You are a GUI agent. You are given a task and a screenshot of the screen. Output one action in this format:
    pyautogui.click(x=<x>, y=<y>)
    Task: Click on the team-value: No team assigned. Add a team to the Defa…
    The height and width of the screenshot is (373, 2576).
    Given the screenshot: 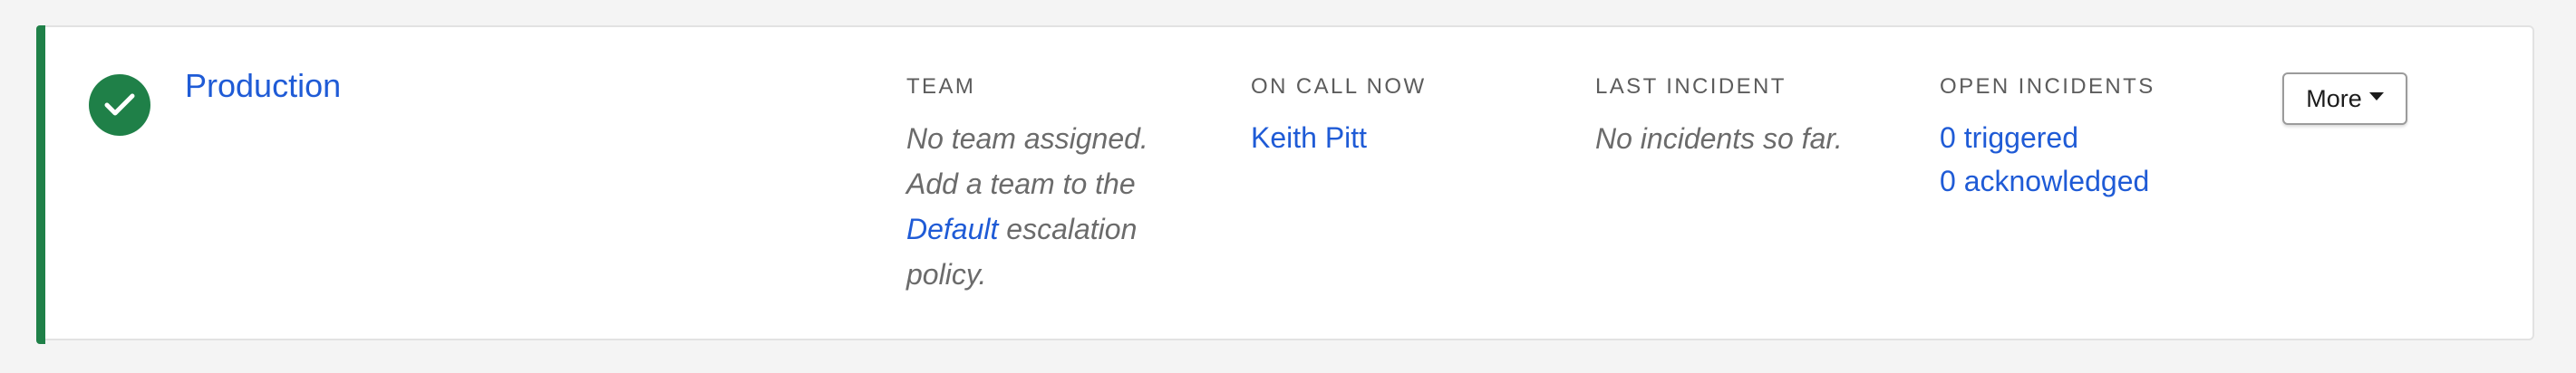 What is the action you would take?
    pyautogui.click(x=1042, y=207)
    